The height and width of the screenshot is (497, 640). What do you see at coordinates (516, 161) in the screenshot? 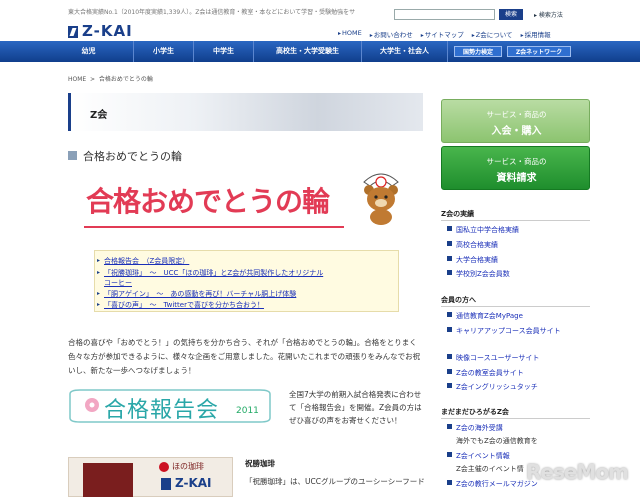
I see `request-button-line1: サービス・商品の` at bounding box center [516, 161].